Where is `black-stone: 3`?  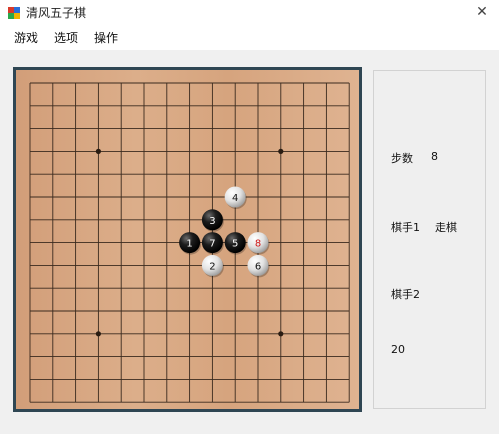 black-stone: 3 is located at coordinates (212, 220).